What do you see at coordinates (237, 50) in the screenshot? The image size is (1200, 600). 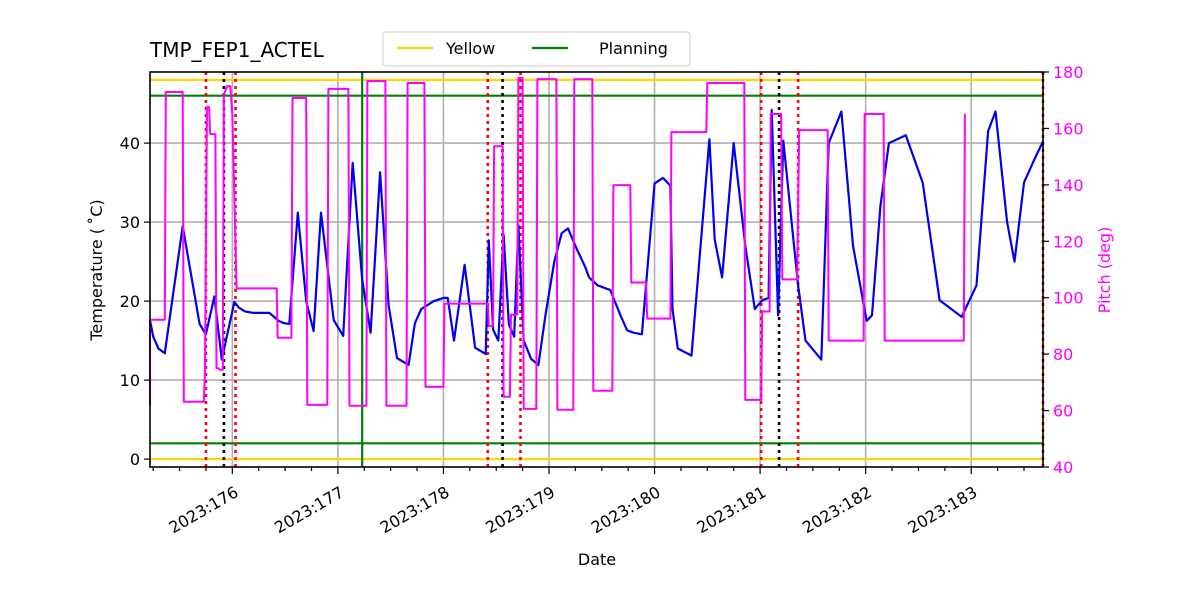 I see `chart-title: TMP_FEP1_ACTEL` at bounding box center [237, 50].